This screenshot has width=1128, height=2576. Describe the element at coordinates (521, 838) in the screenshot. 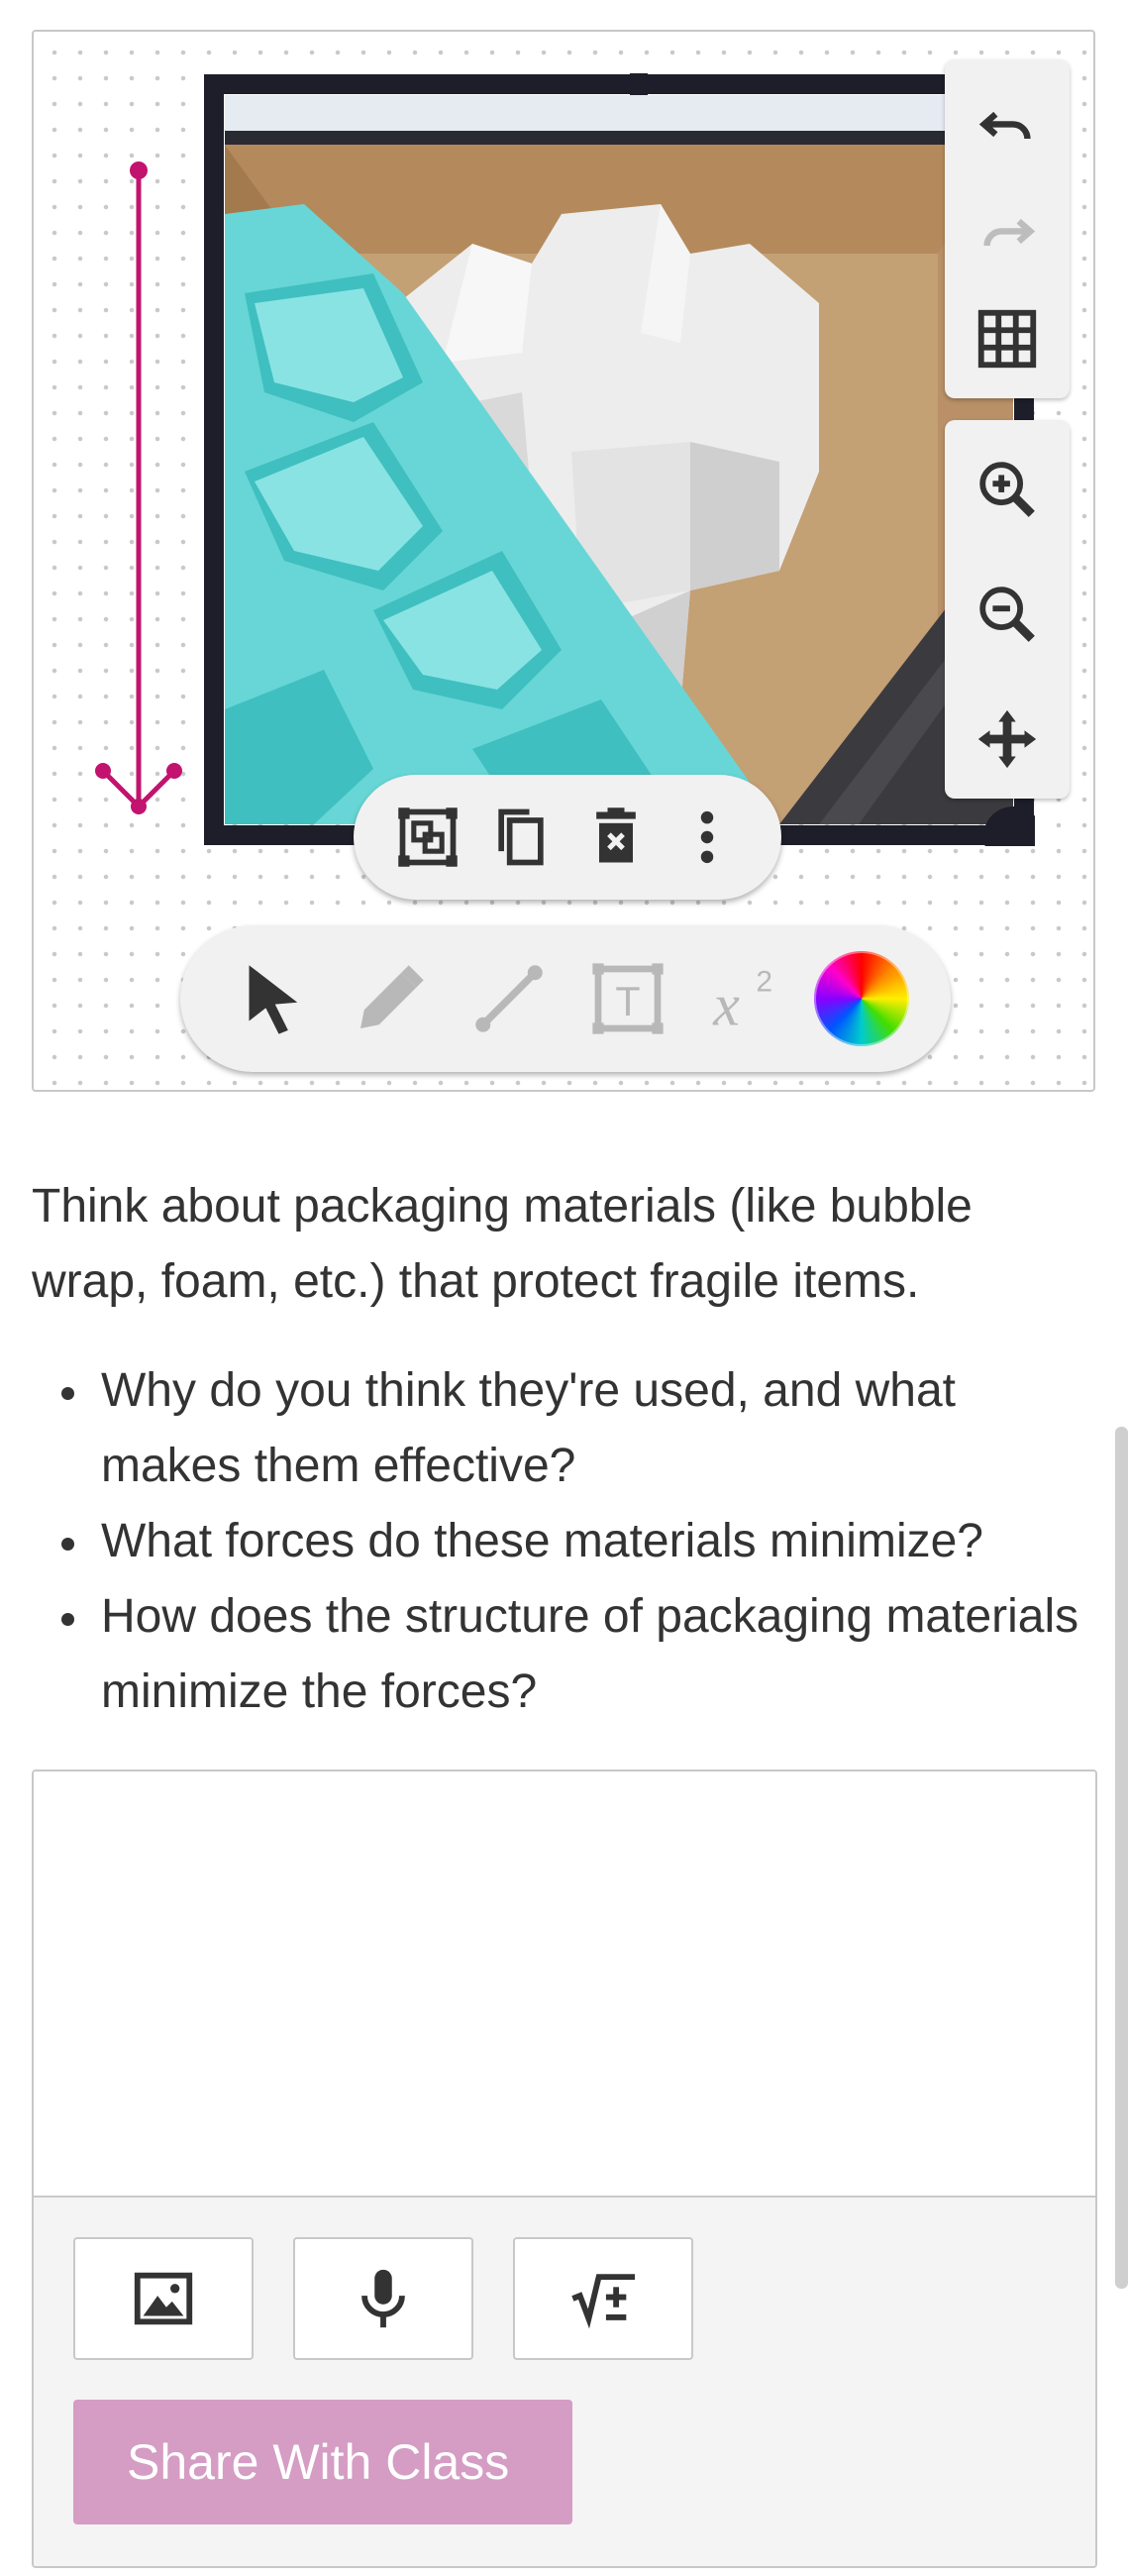

I see `duplicate-icon` at that location.